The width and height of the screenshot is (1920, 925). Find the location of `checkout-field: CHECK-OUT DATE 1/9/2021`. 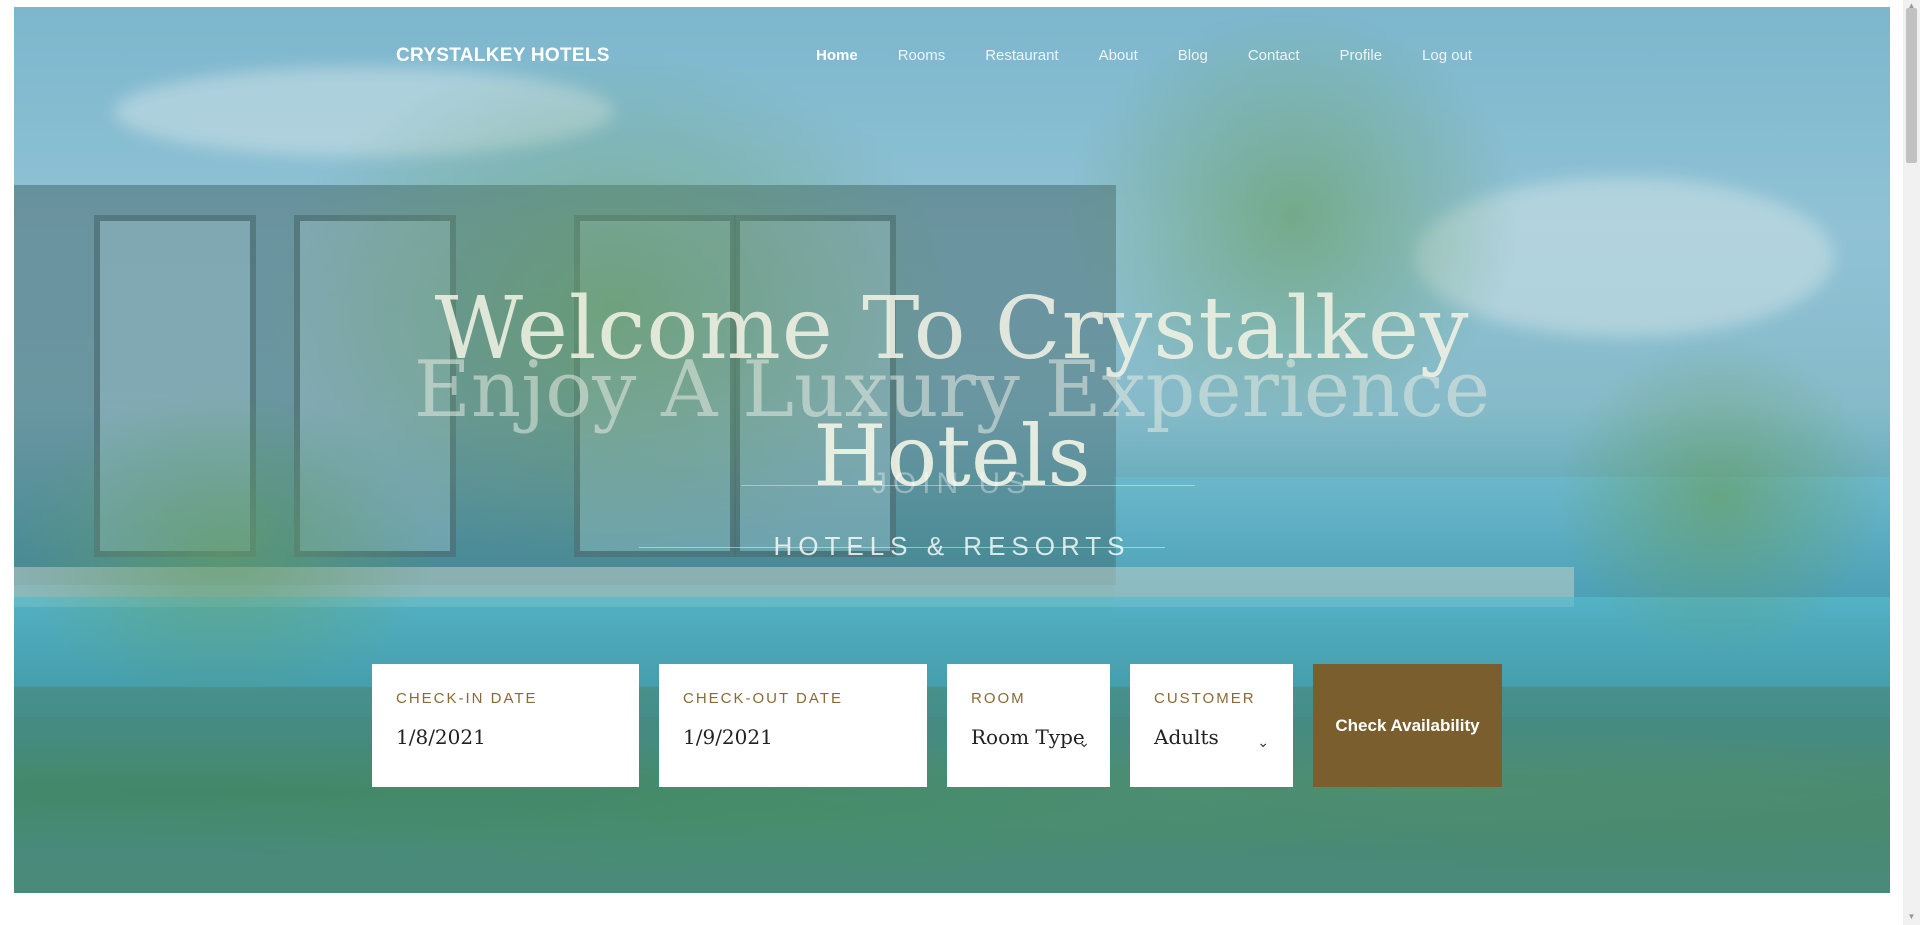

checkout-field: CHECK-OUT DATE 1/9/2021 is located at coordinates (793, 725).